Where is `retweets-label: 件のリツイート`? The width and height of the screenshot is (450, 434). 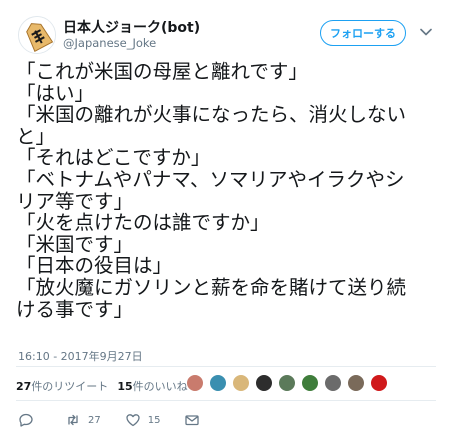
retweets-label: 件のリツイート is located at coordinates (70, 386).